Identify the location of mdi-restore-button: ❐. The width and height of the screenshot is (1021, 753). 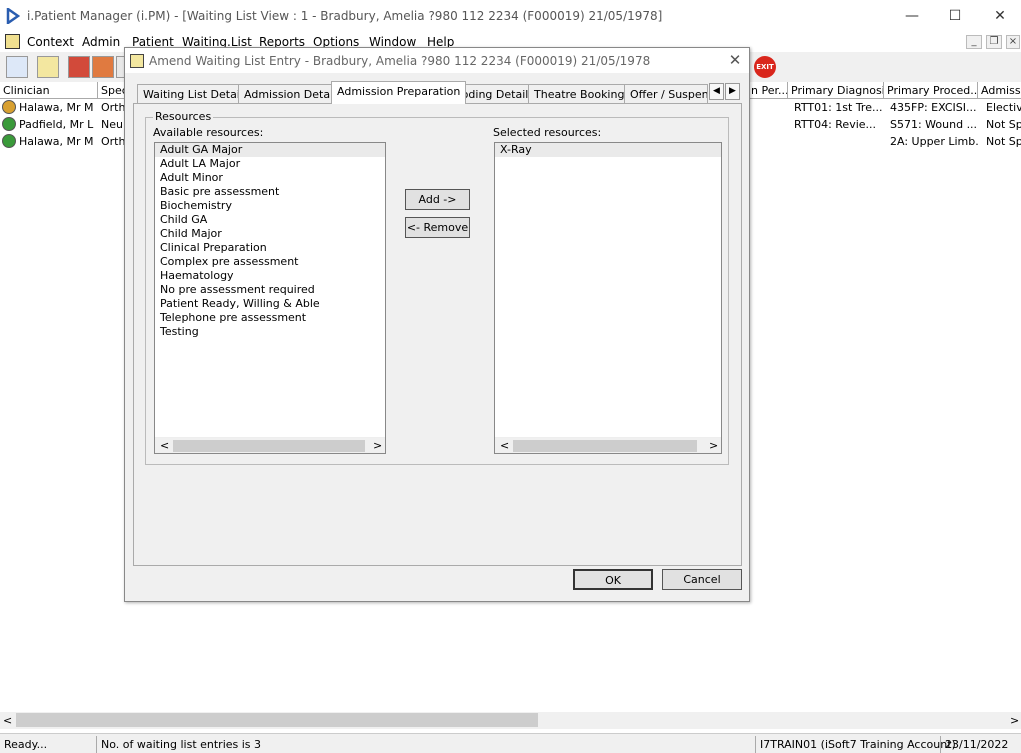
(994, 42).